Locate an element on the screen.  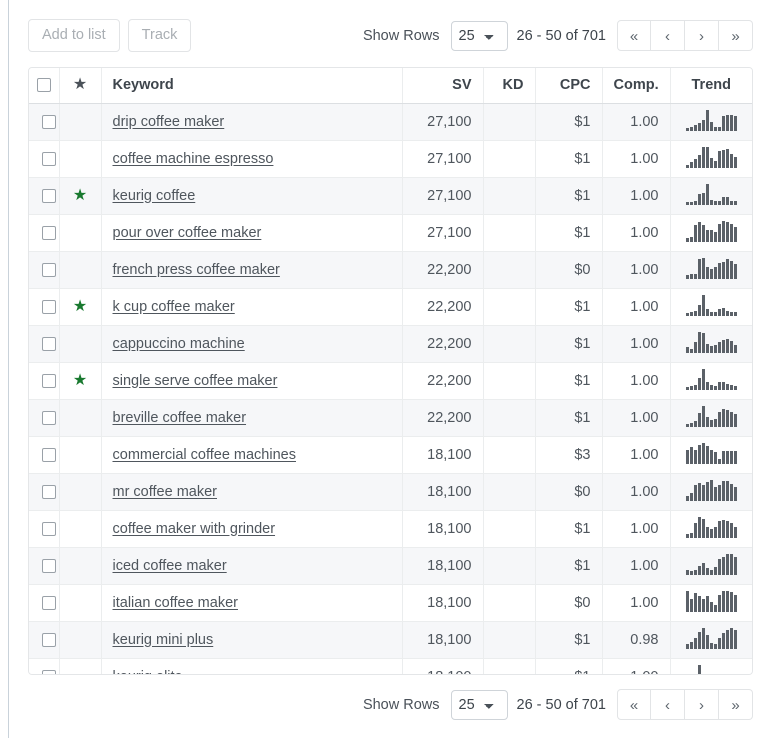
rows-per-page-select-bottom: 25 is located at coordinates (479, 704).